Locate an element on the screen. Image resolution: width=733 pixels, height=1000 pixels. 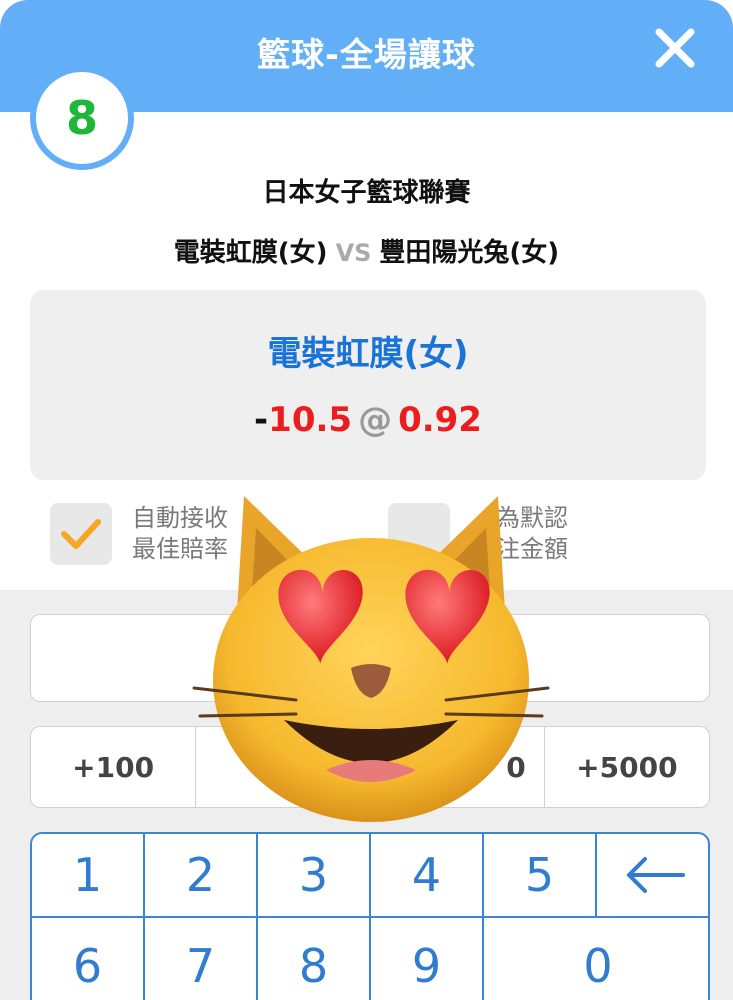
key-8: 8 is located at coordinates (314, 959).